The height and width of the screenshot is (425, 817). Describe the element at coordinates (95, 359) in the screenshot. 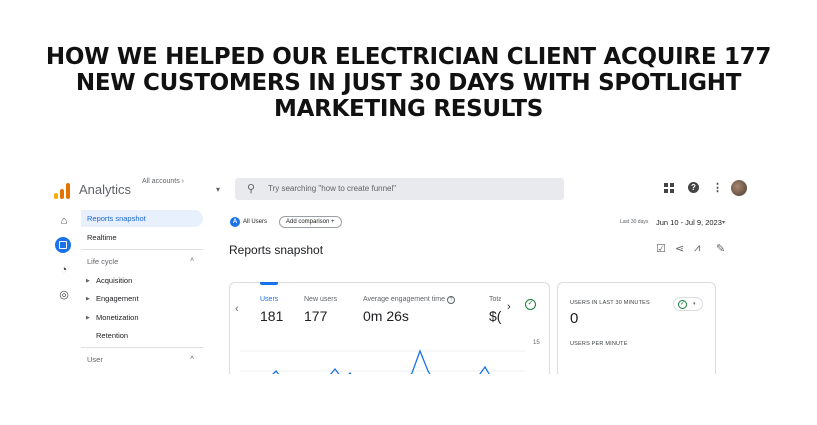

I see `nav-section-user: User` at that location.